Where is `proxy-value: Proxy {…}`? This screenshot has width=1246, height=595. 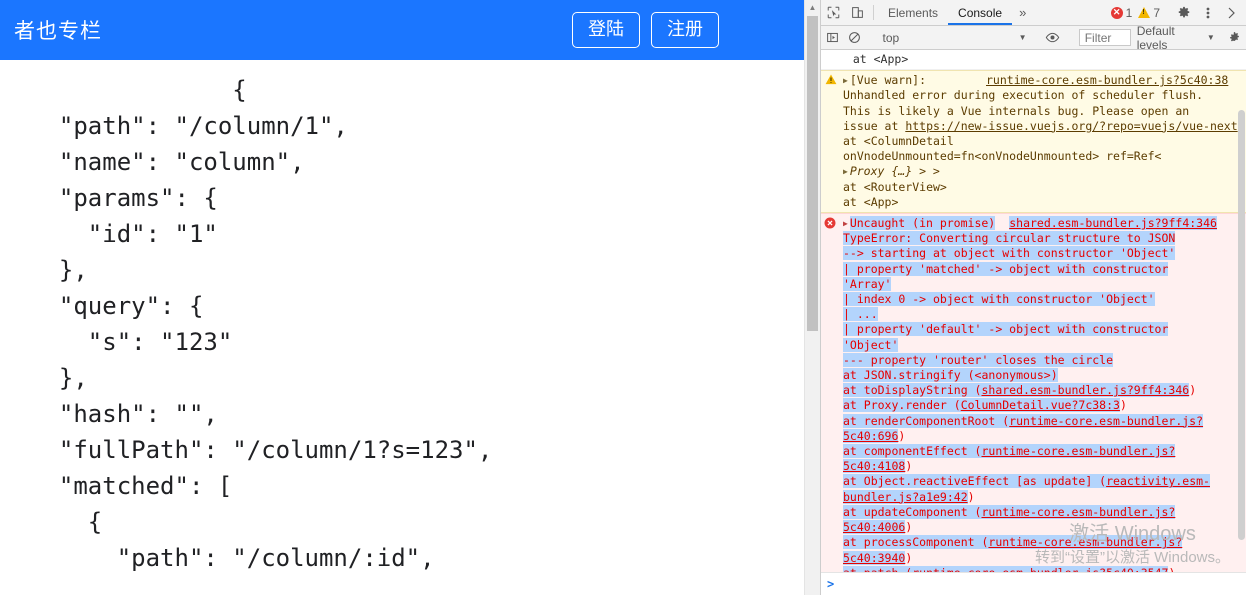
proxy-value: Proxy {…} is located at coordinates (881, 171).